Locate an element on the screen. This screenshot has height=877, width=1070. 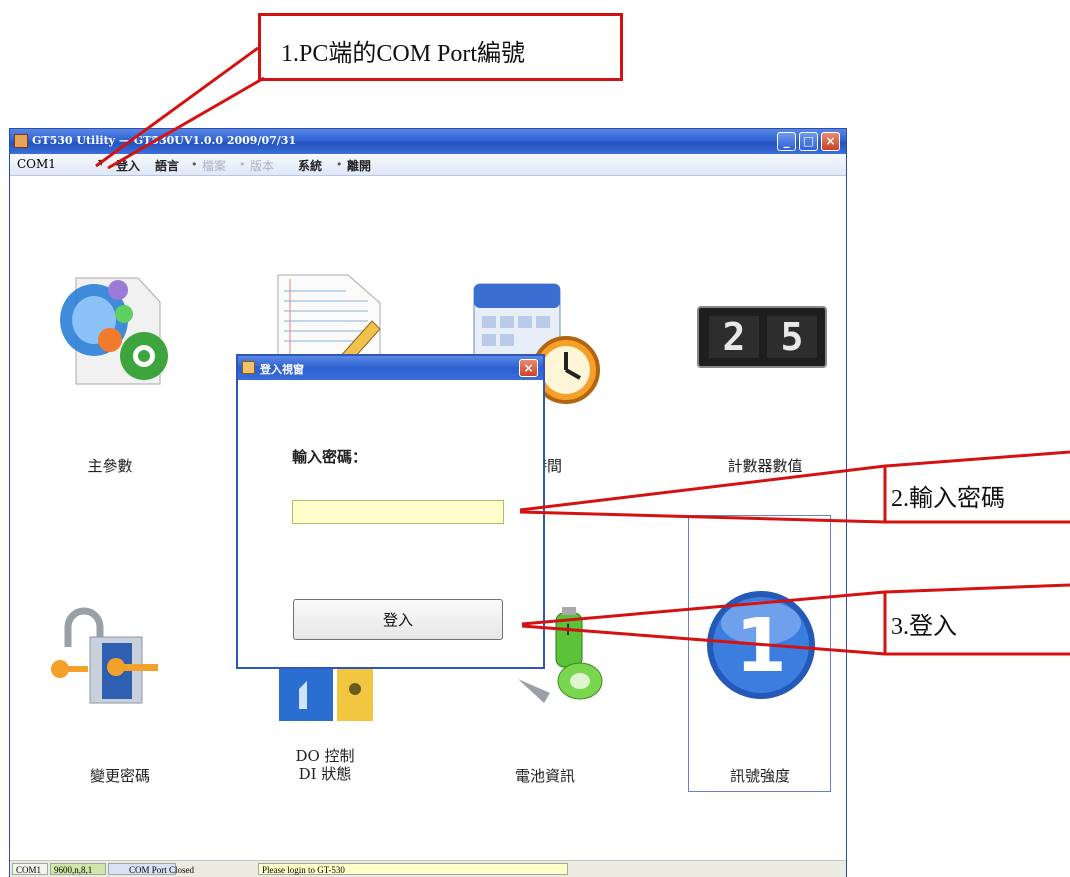
callout-com-port: 1.PC端的COM Port編號 is located at coordinates (440, 47).